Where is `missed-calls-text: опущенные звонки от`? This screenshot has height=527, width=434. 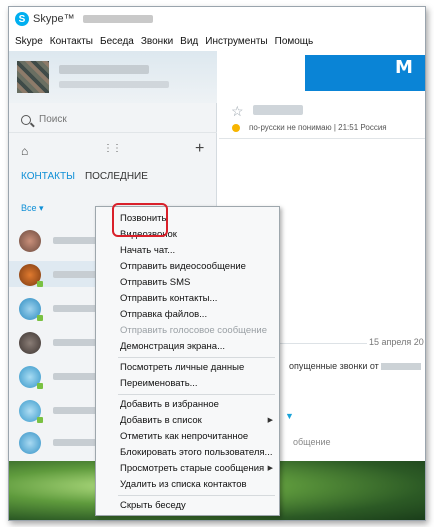
missed-calls-text: опущенные звонки от is located at coordinates (334, 366).